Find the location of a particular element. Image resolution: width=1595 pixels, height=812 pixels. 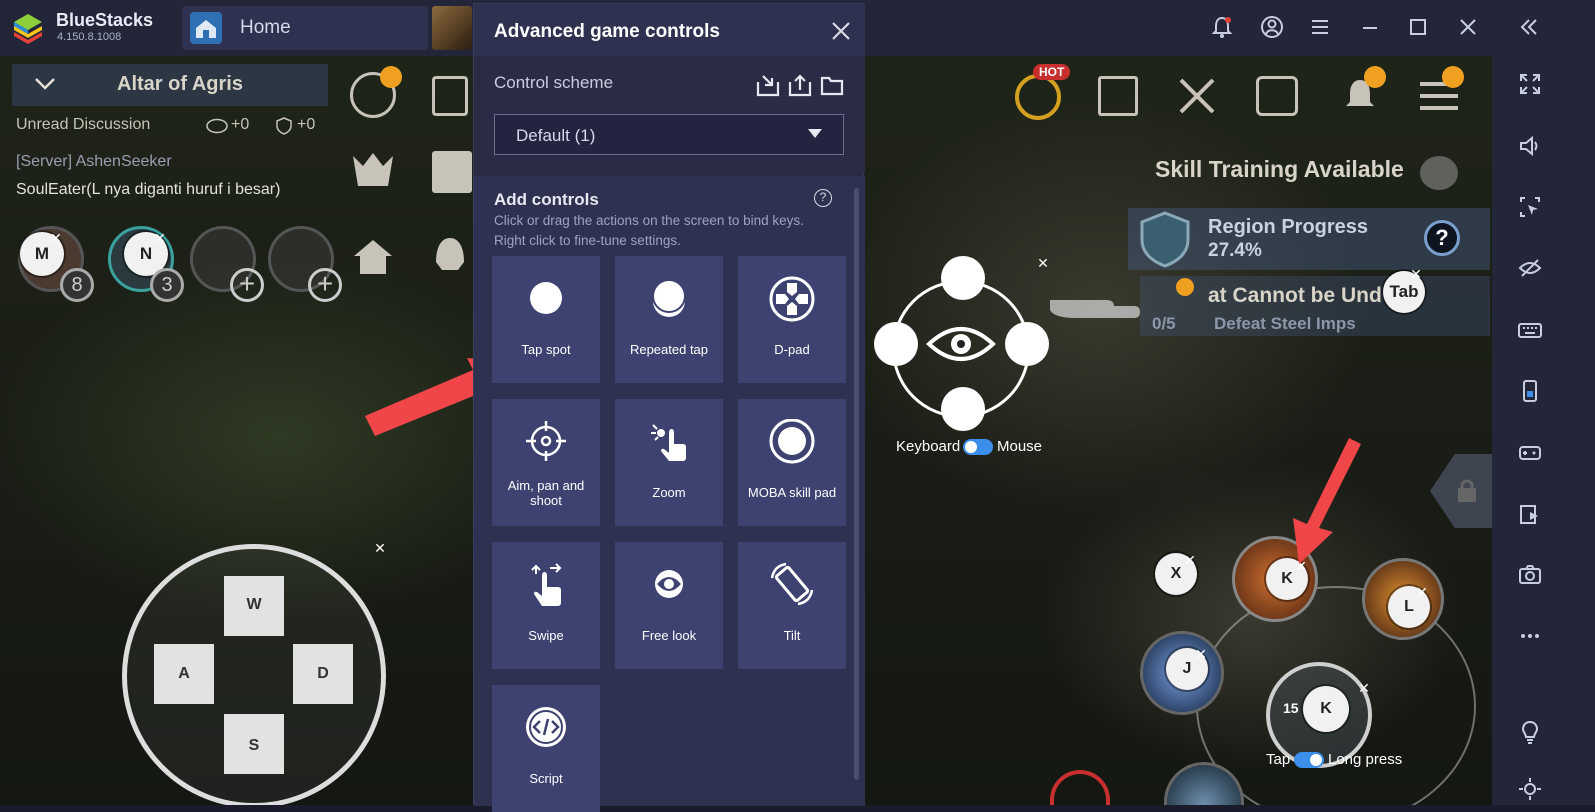

bluestacks-logo-icon is located at coordinates (28, 29).